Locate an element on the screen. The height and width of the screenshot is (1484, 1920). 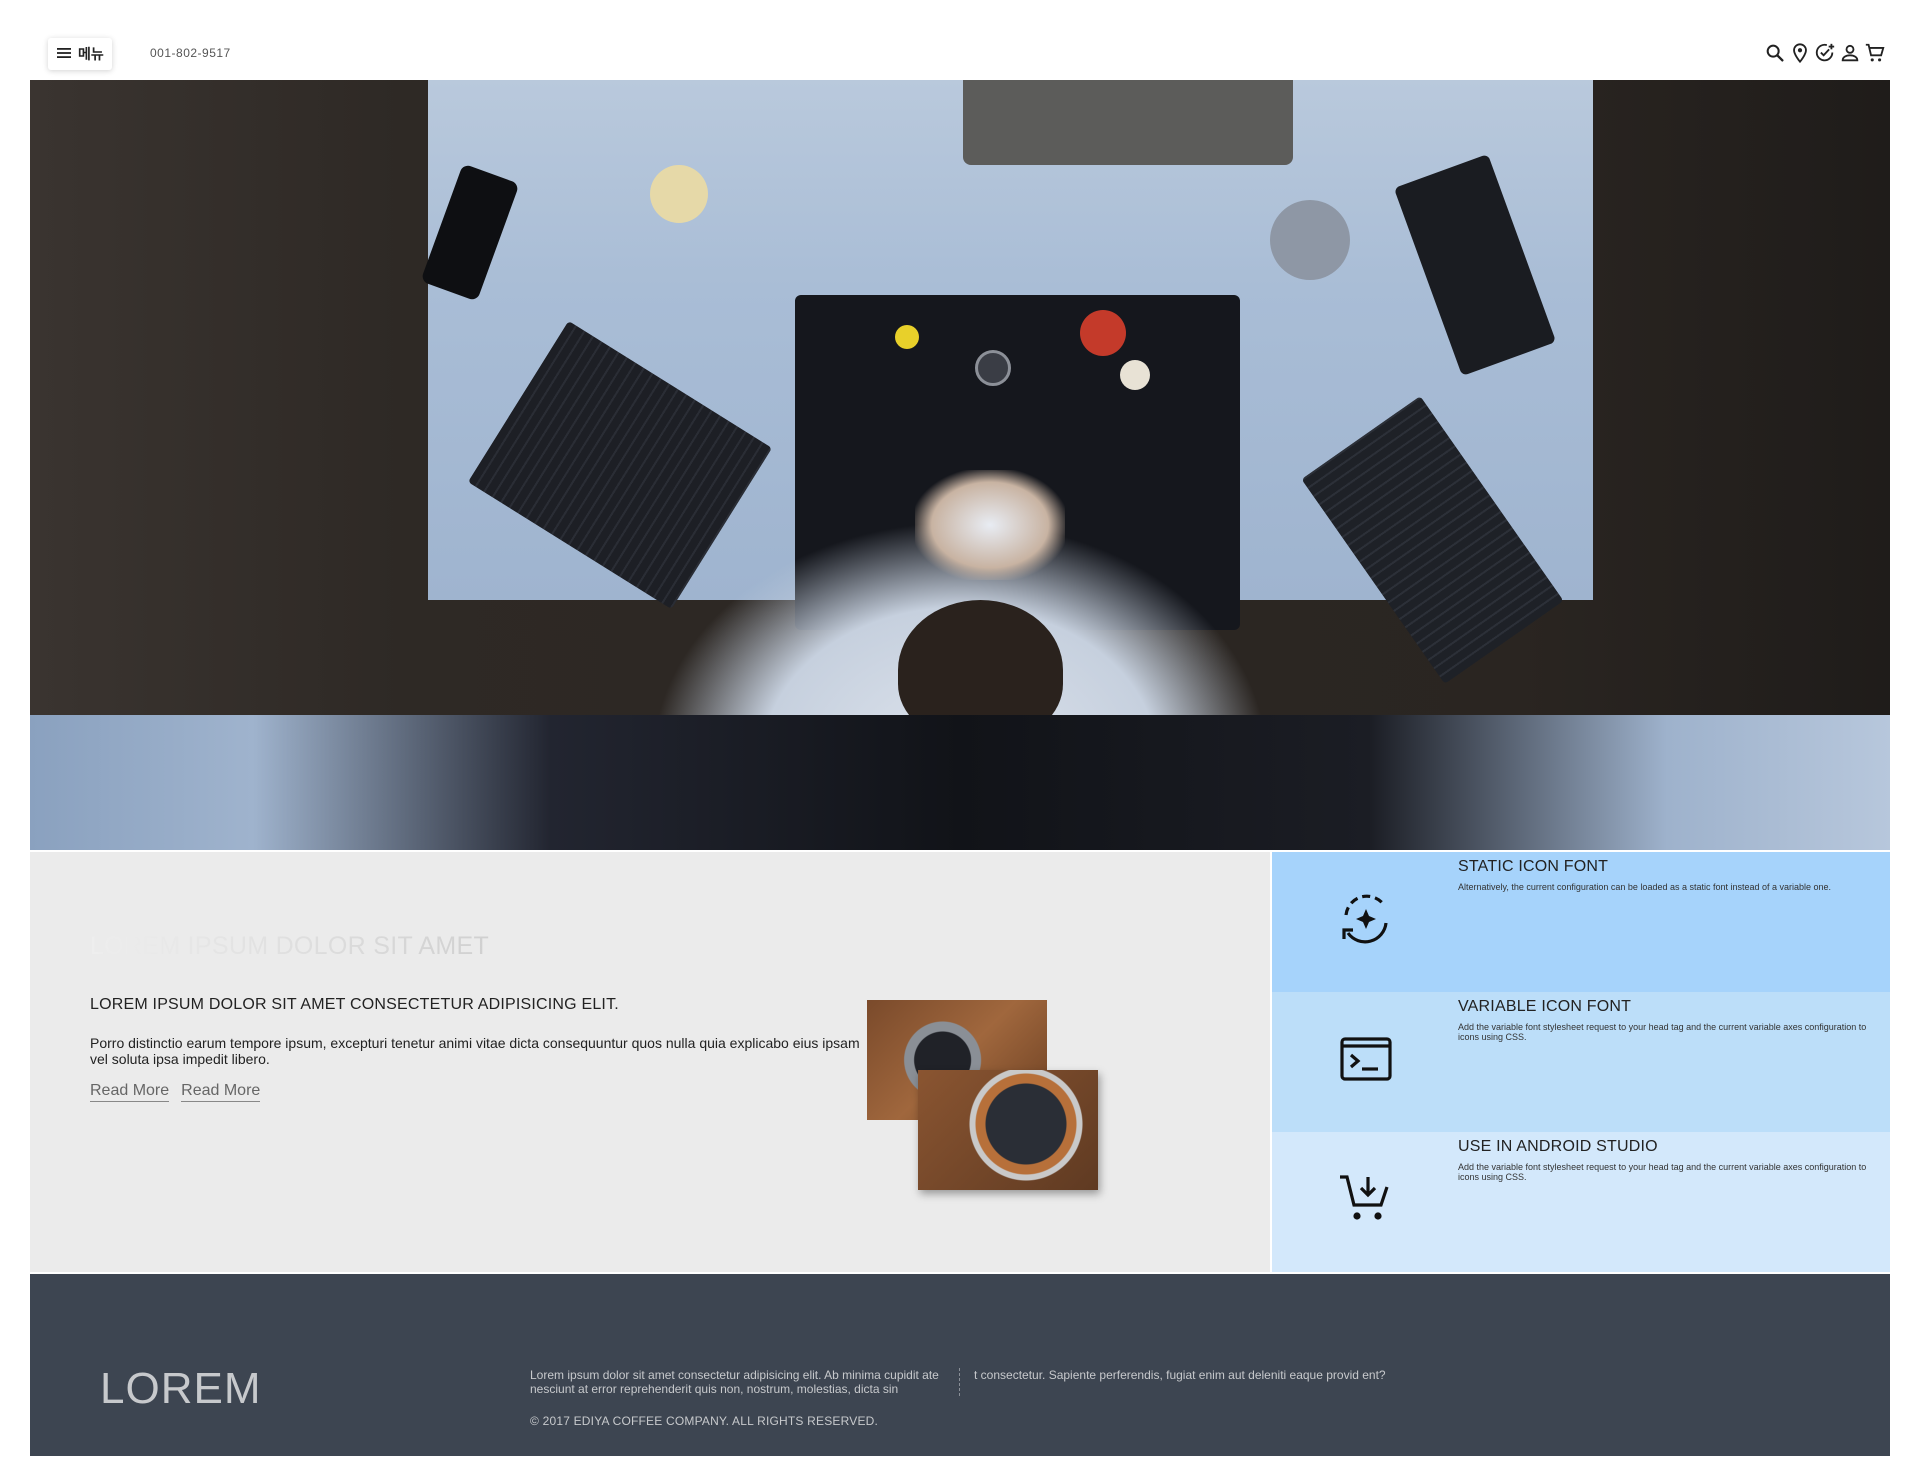
white-dial is located at coordinates (1135, 375).